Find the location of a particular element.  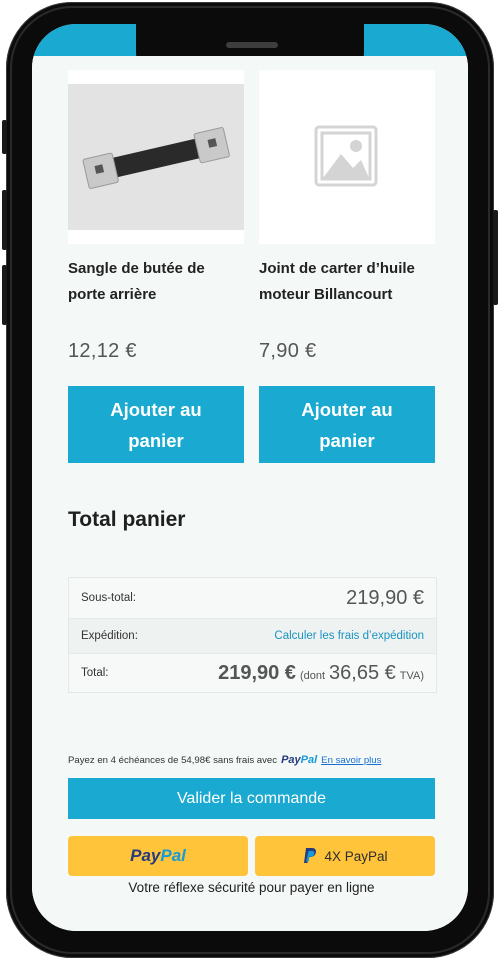

paypal-4x-button: 4X PayPal is located at coordinates (345, 856).